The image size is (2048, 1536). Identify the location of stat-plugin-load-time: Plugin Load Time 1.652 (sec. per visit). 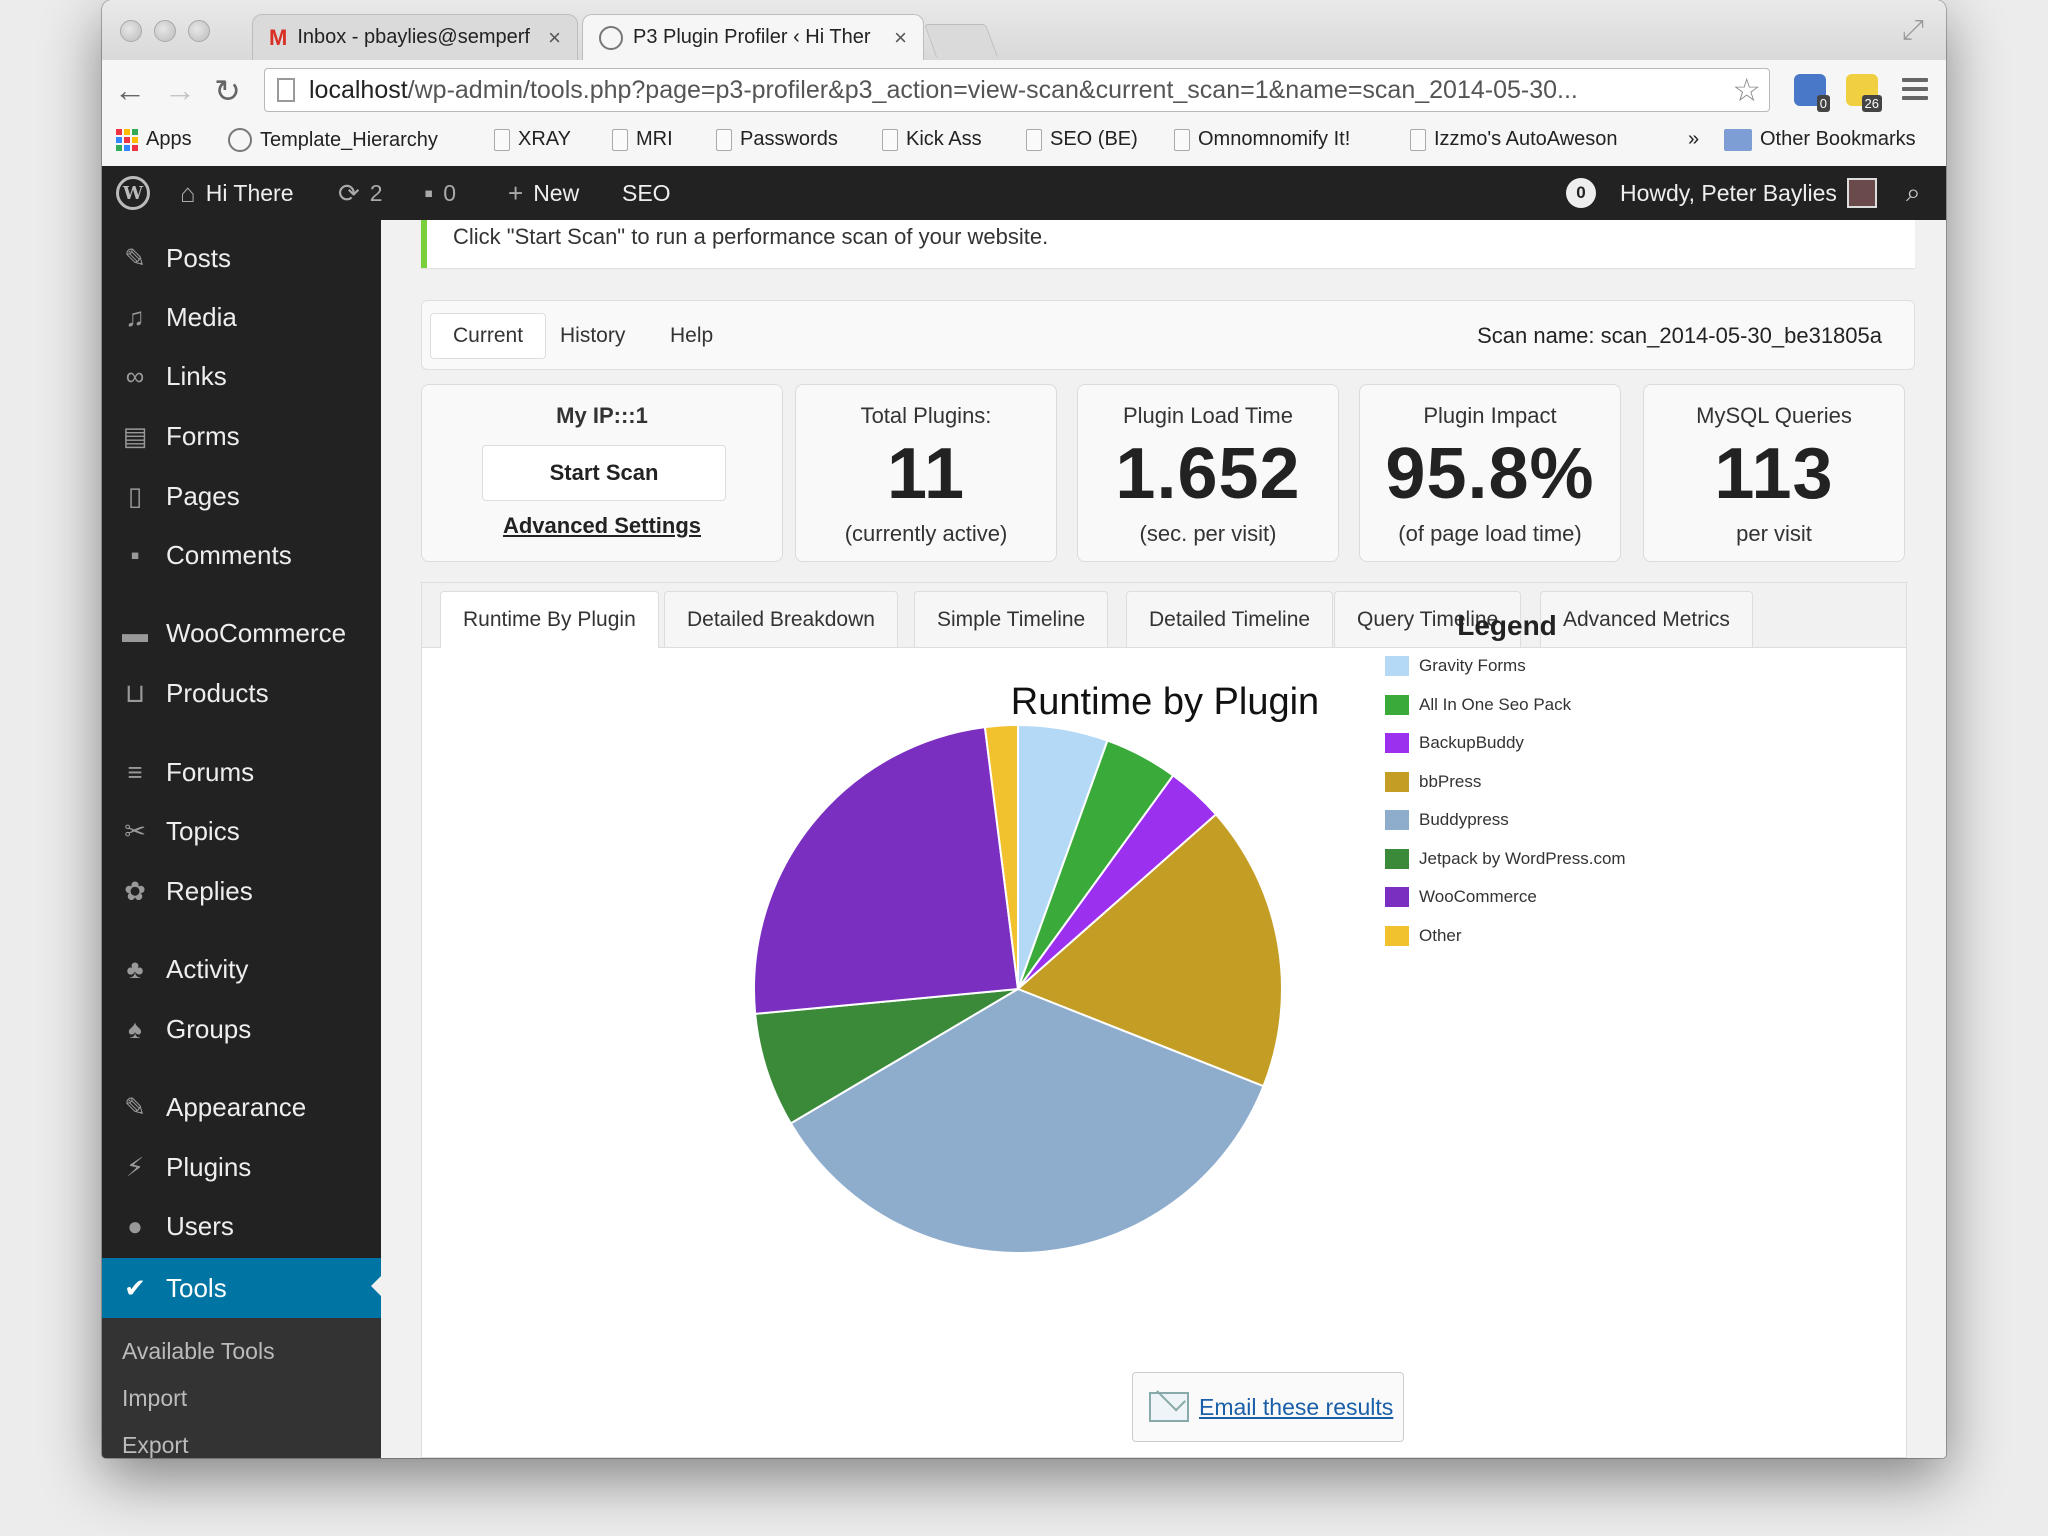
(1208, 473).